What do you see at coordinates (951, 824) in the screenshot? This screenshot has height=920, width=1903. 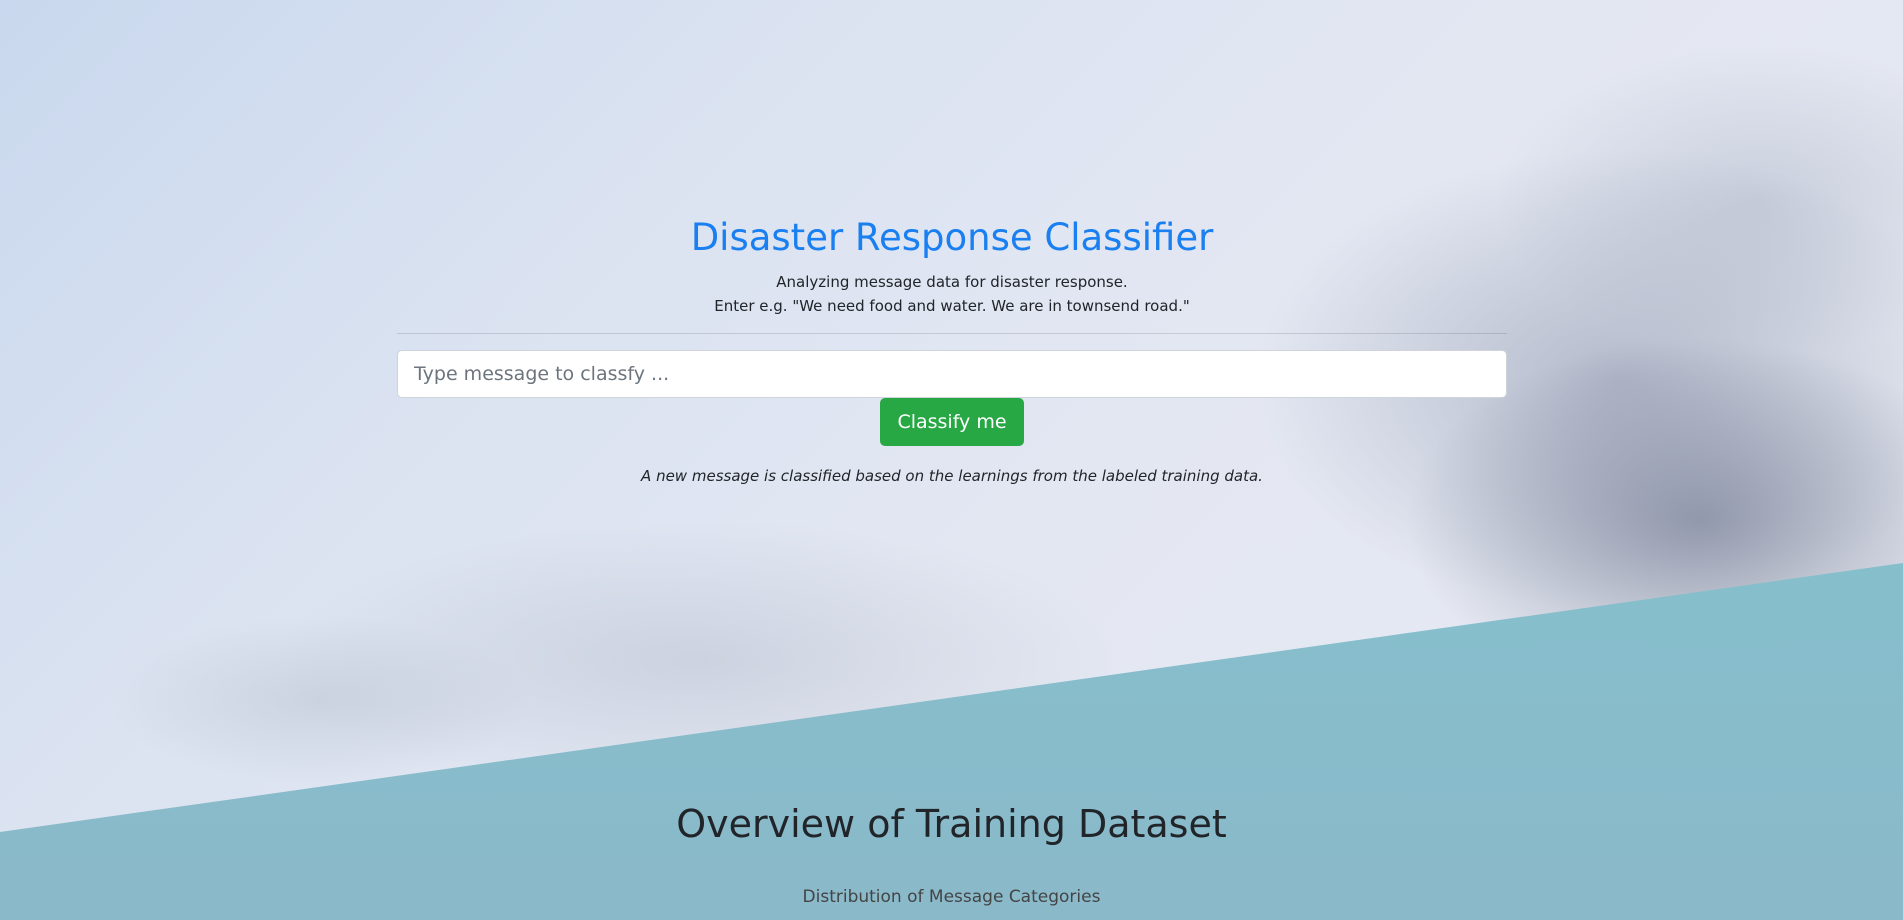 I see `overview-title: Overview of Training Dataset` at bounding box center [951, 824].